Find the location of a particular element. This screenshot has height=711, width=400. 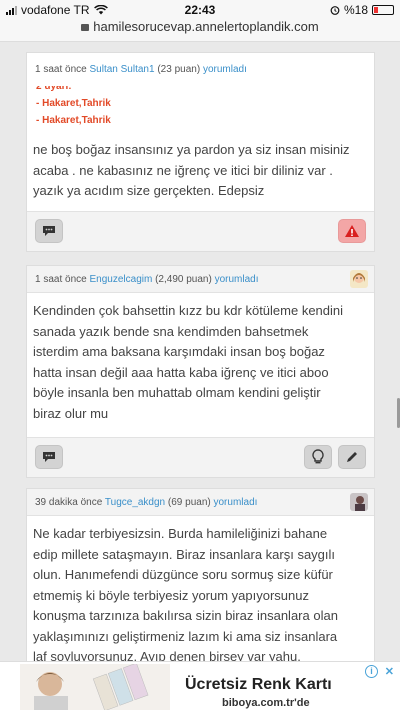

comment-line: yazık ya acıdım size gerçekten. Edepsiz is located at coordinates (149, 190).